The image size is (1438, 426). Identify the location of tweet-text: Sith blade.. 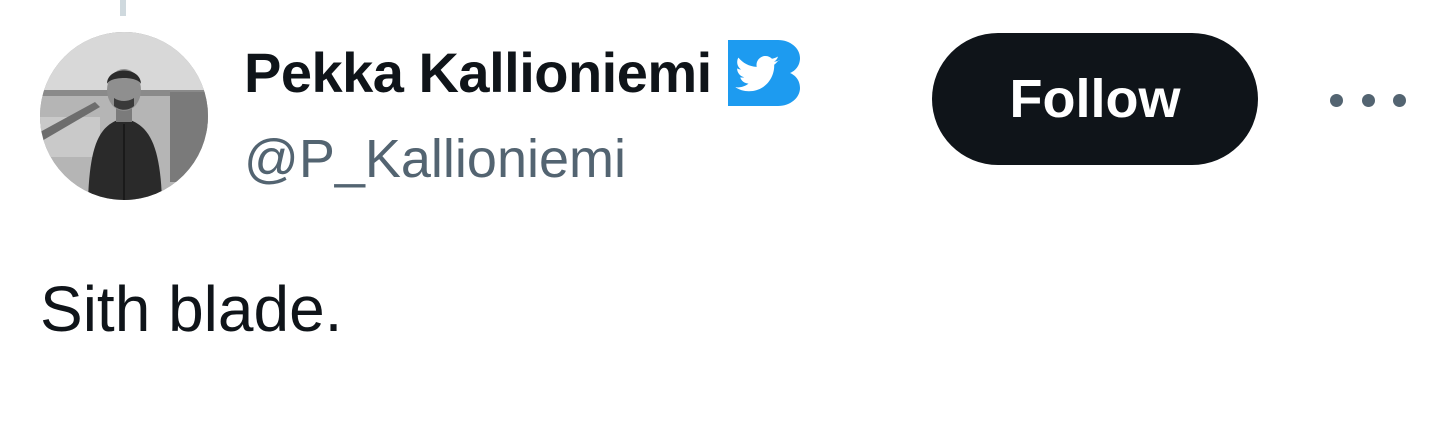
(191, 309).